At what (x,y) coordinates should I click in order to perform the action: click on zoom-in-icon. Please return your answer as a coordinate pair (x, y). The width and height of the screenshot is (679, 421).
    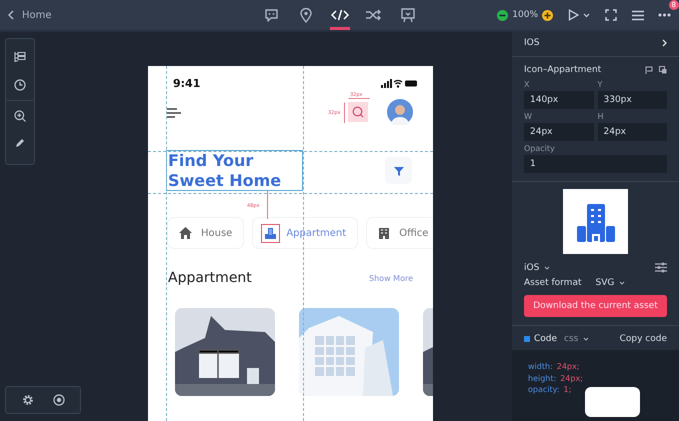
    Looking at the image, I should click on (547, 15).